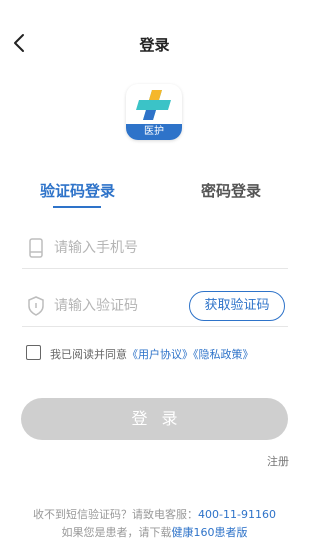 This screenshot has width=320, height=551. Describe the element at coordinates (116, 514) in the screenshot. I see `footer-support-text: 收不到短信验证码？请致电客服：` at that location.